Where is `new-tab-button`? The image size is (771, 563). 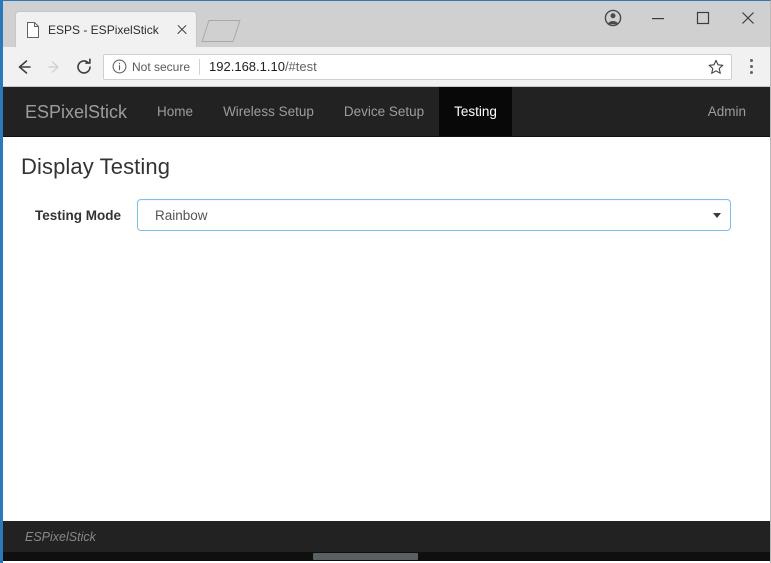
new-tab-button is located at coordinates (221, 30).